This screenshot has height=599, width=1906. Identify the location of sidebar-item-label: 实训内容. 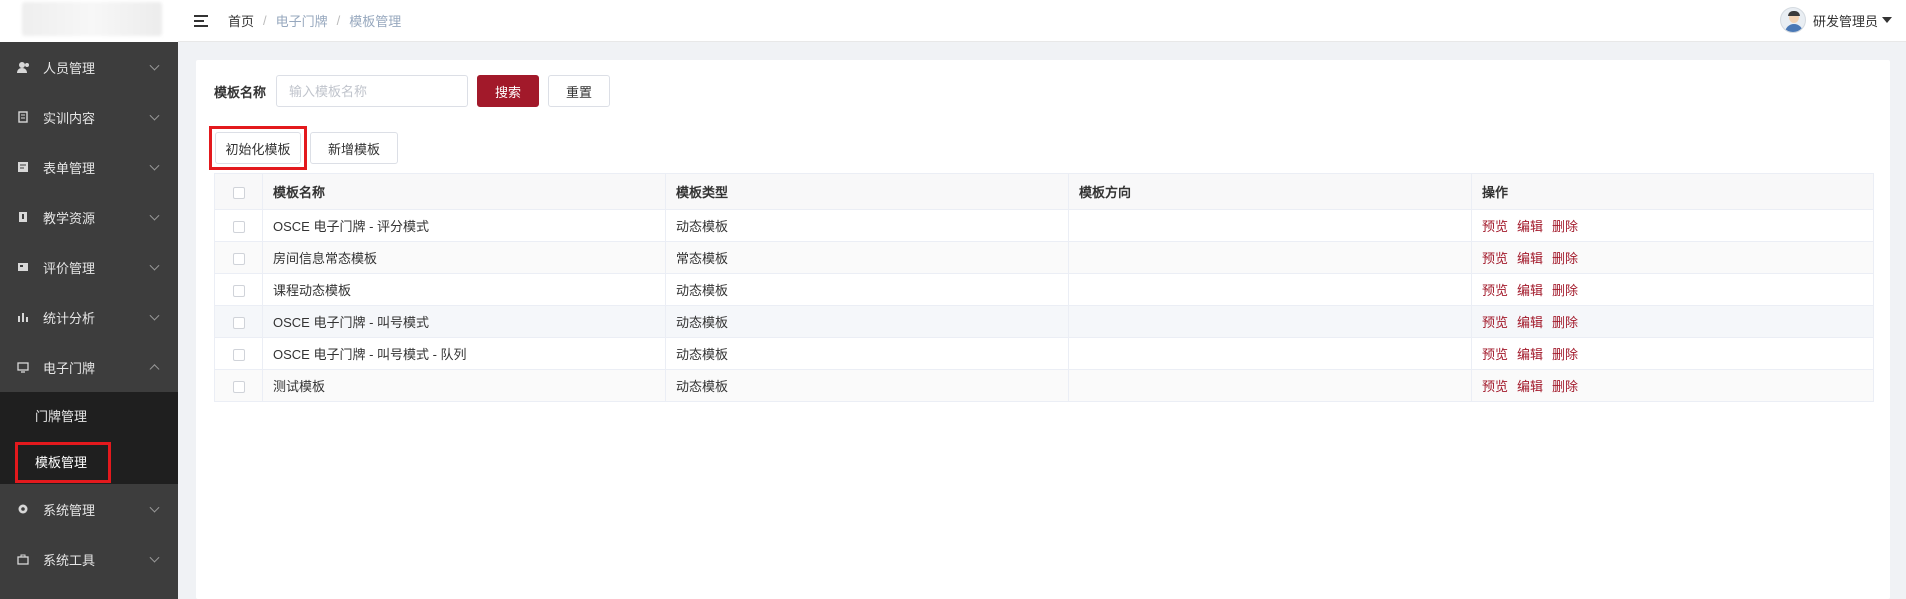
(69, 118).